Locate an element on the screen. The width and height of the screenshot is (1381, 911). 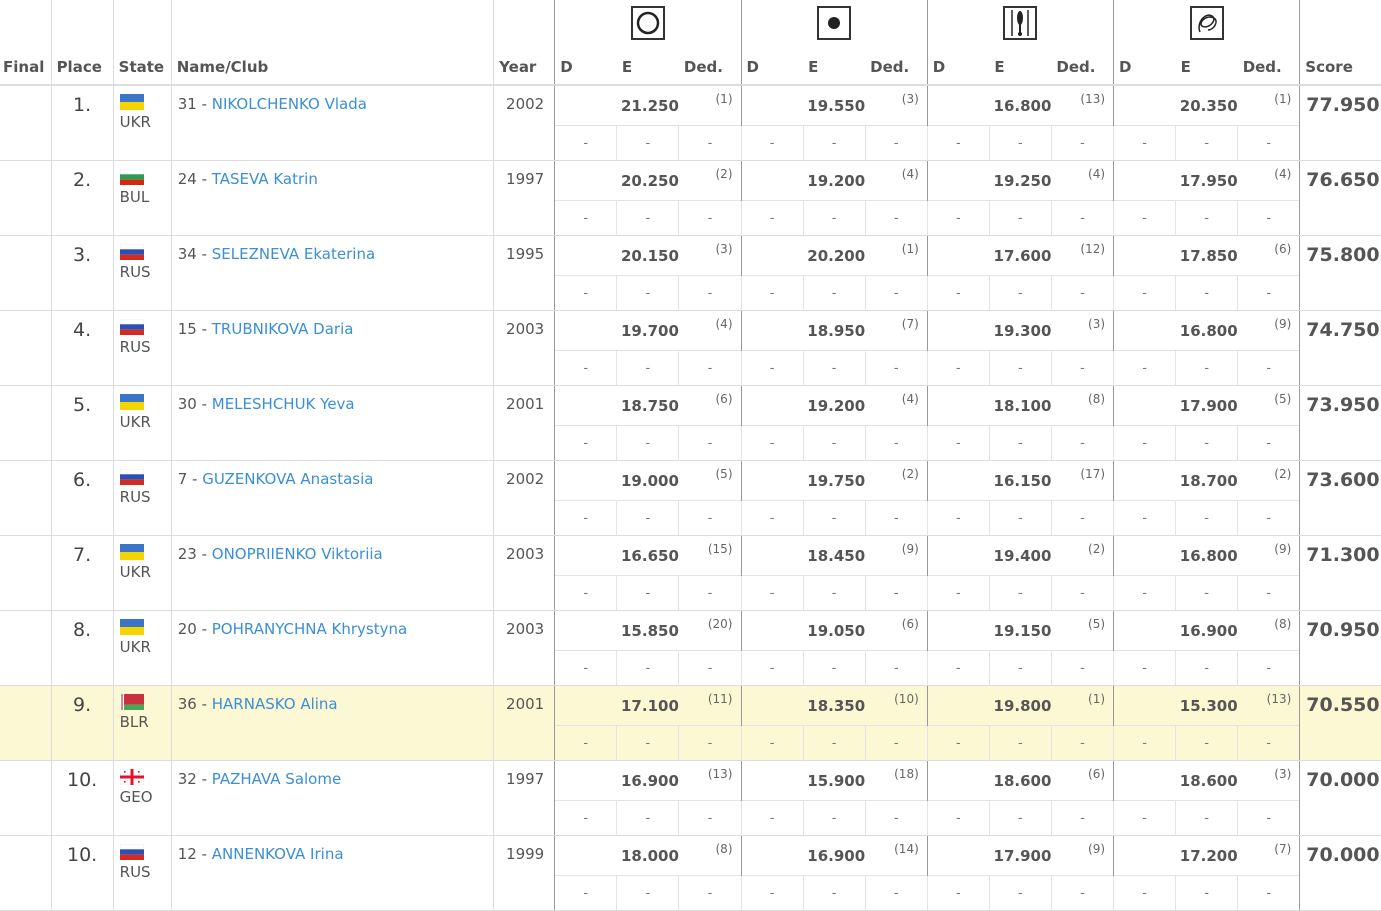
year-cell: 1995 is located at coordinates (524, 273).